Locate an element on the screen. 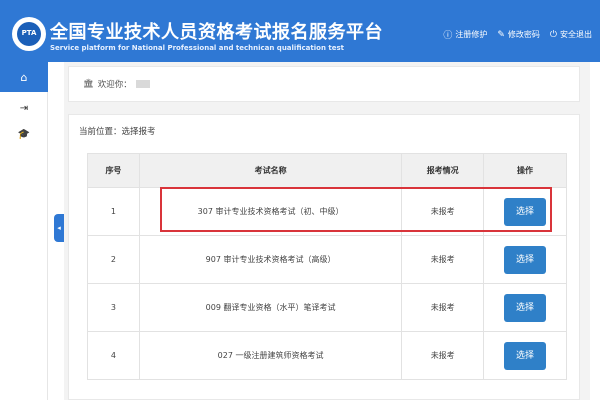 Image resolution: width=600 pixels, height=400 pixels. table-row: 3 009 翻译专业资格（水平）笔译考试 未报考 选择 is located at coordinates (327, 307).